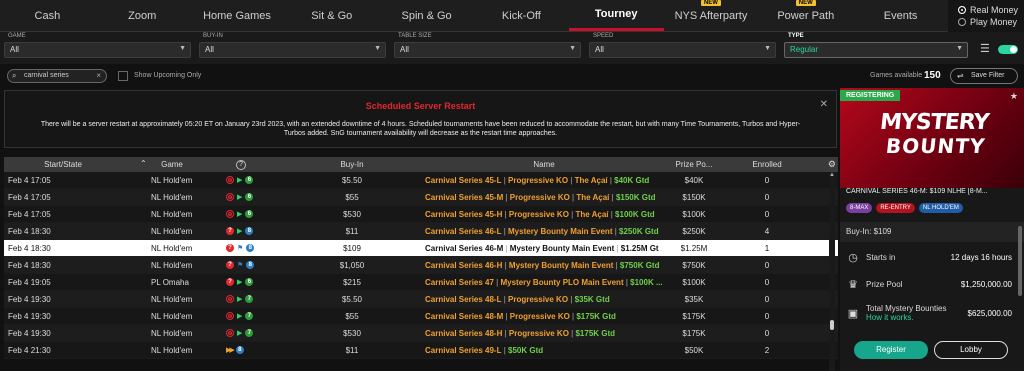 This screenshot has height=371, width=1024. What do you see at coordinates (767, 316) in the screenshot?
I see `row-enrolled: 0` at bounding box center [767, 316].